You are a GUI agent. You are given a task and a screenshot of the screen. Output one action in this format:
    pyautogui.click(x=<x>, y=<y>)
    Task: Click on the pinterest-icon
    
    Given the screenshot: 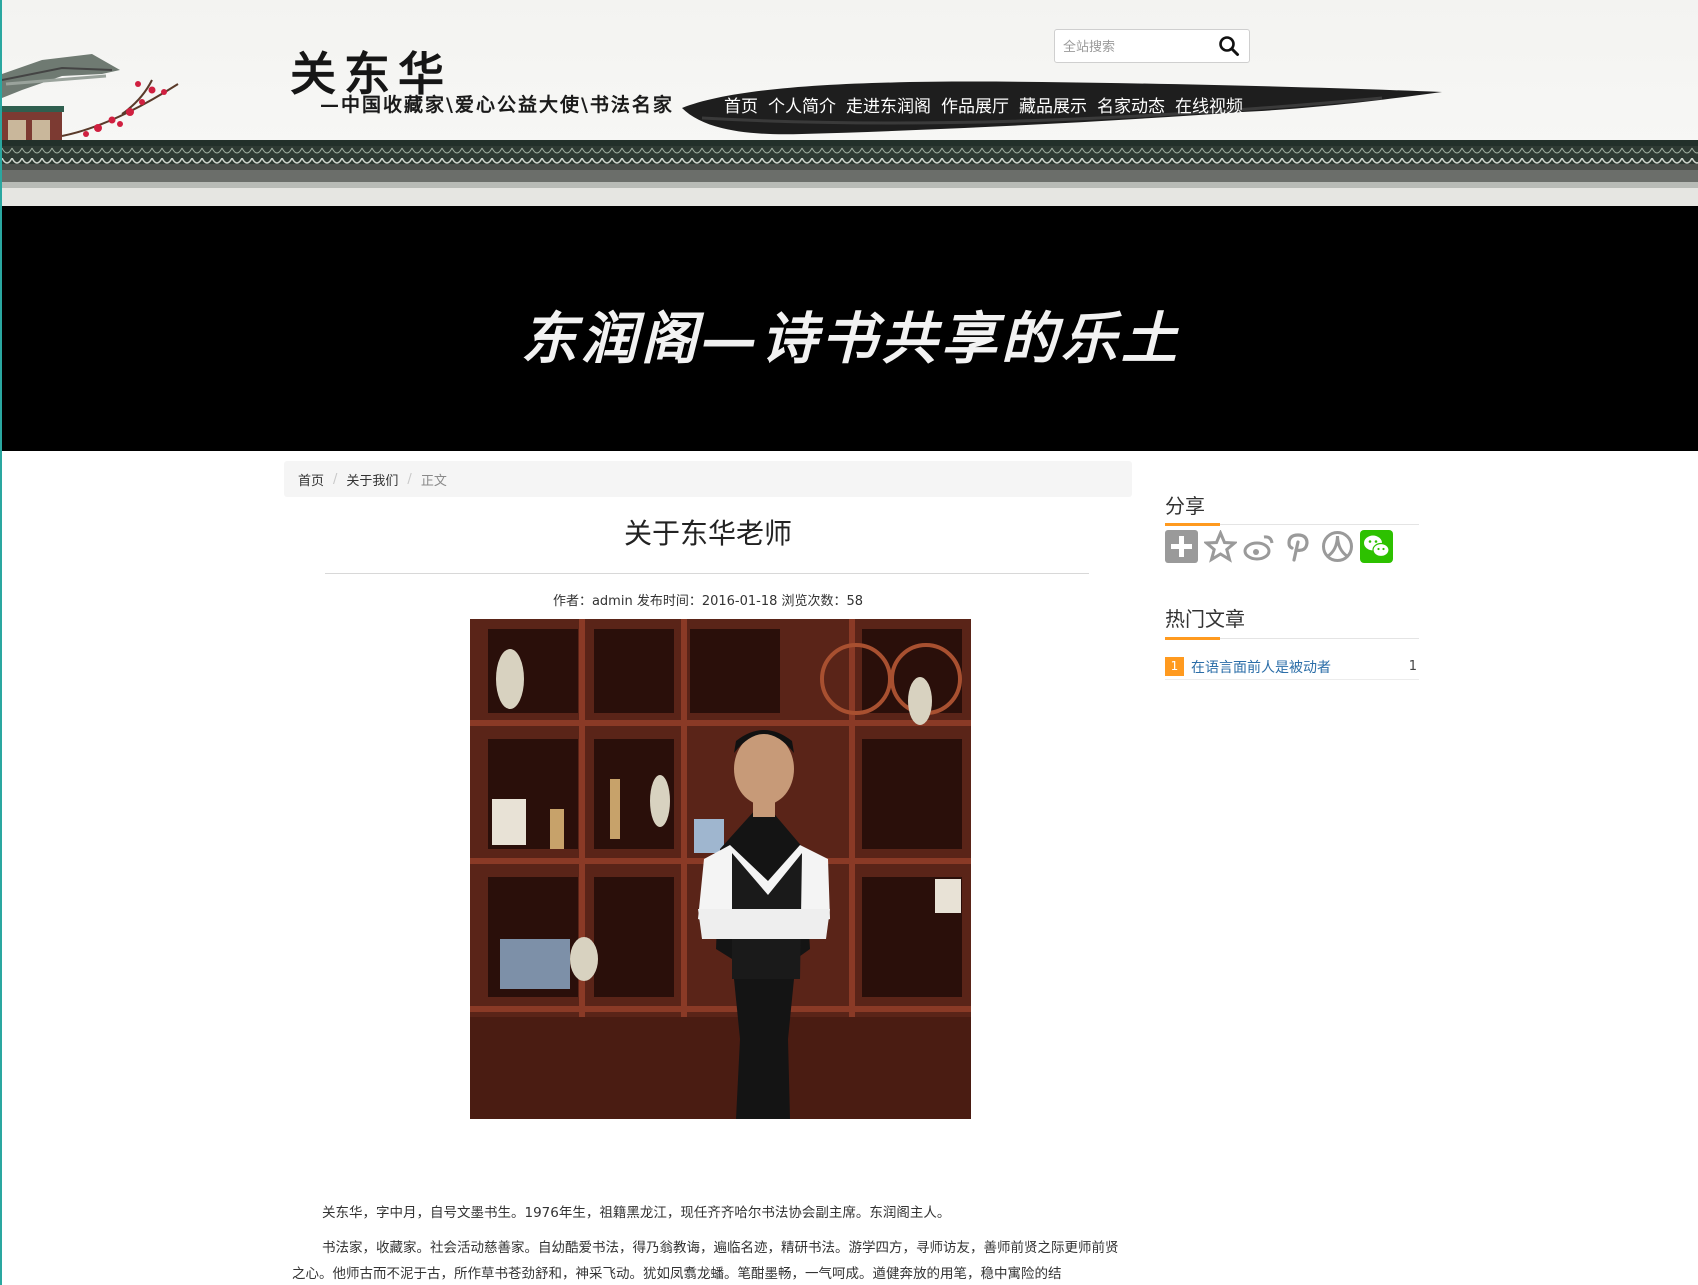 What is the action you would take?
    pyautogui.click(x=1298, y=547)
    